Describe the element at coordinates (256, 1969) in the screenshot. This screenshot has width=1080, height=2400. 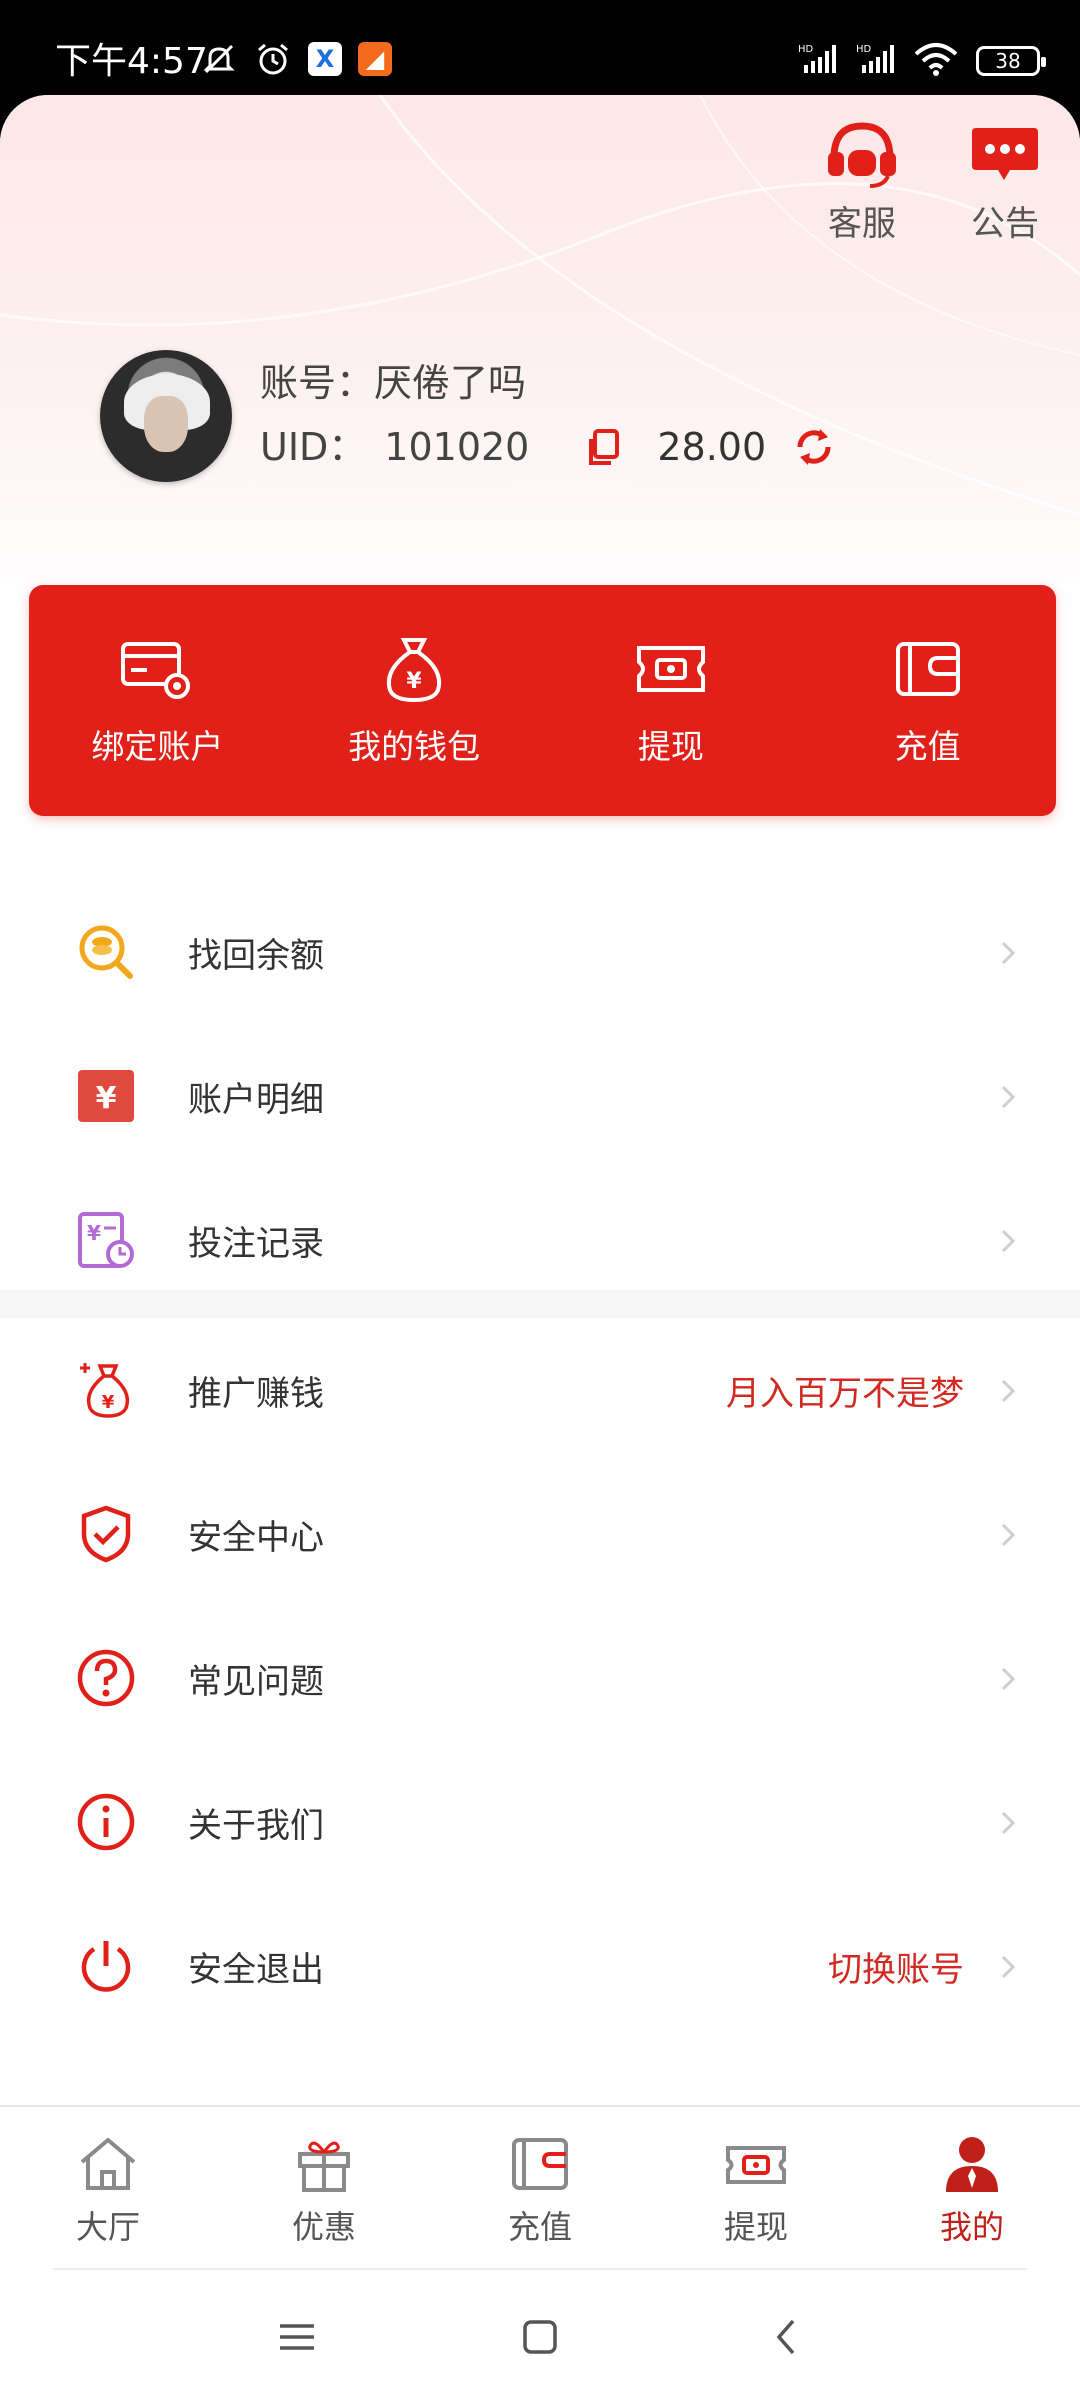
I see `menu-label: 安全退出` at that location.